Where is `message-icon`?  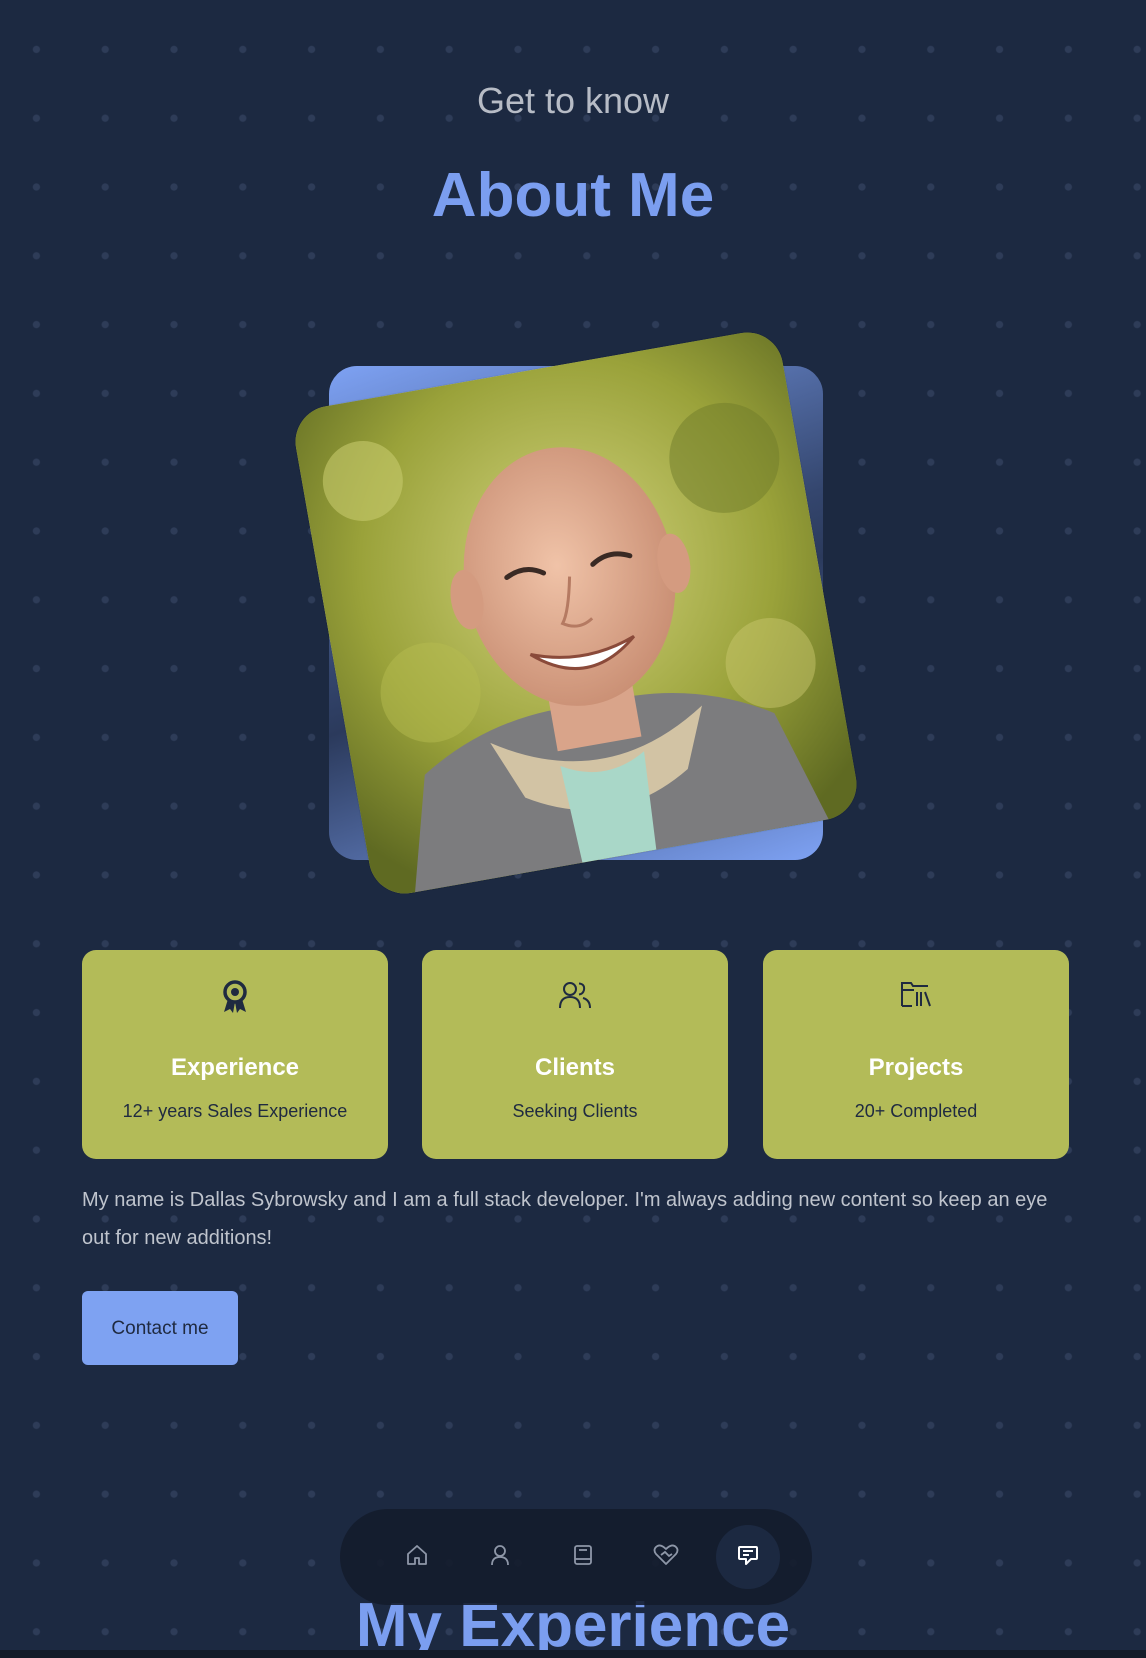
message-icon is located at coordinates (748, 1557).